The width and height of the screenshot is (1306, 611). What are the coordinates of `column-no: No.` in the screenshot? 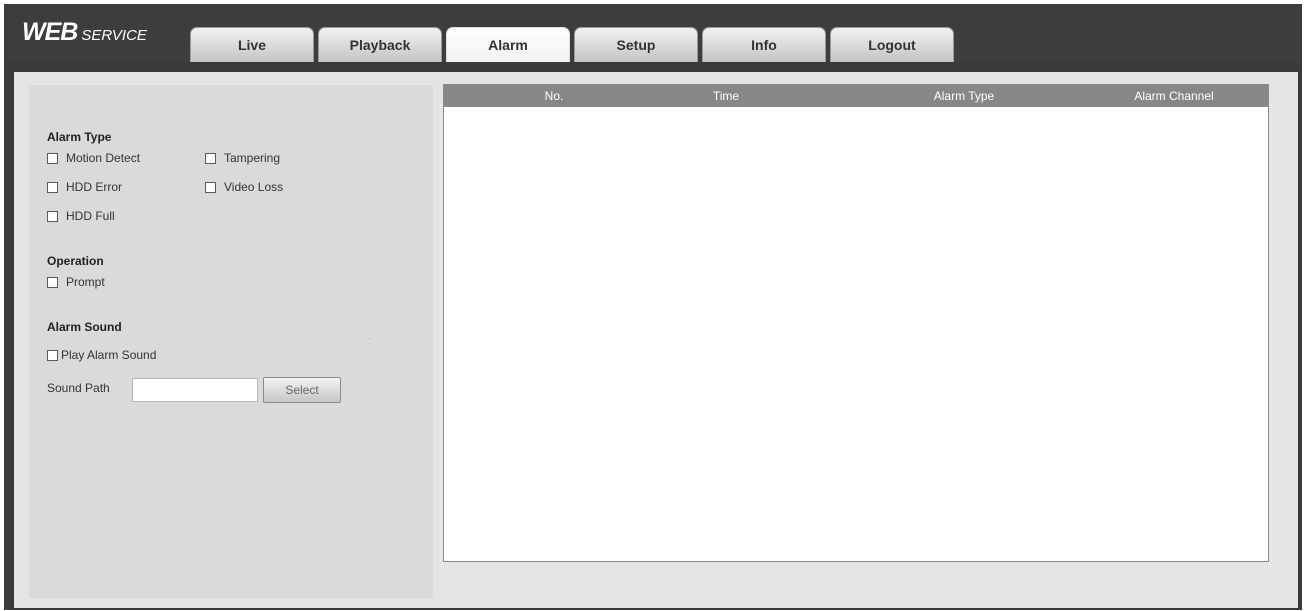 It's located at (554, 96).